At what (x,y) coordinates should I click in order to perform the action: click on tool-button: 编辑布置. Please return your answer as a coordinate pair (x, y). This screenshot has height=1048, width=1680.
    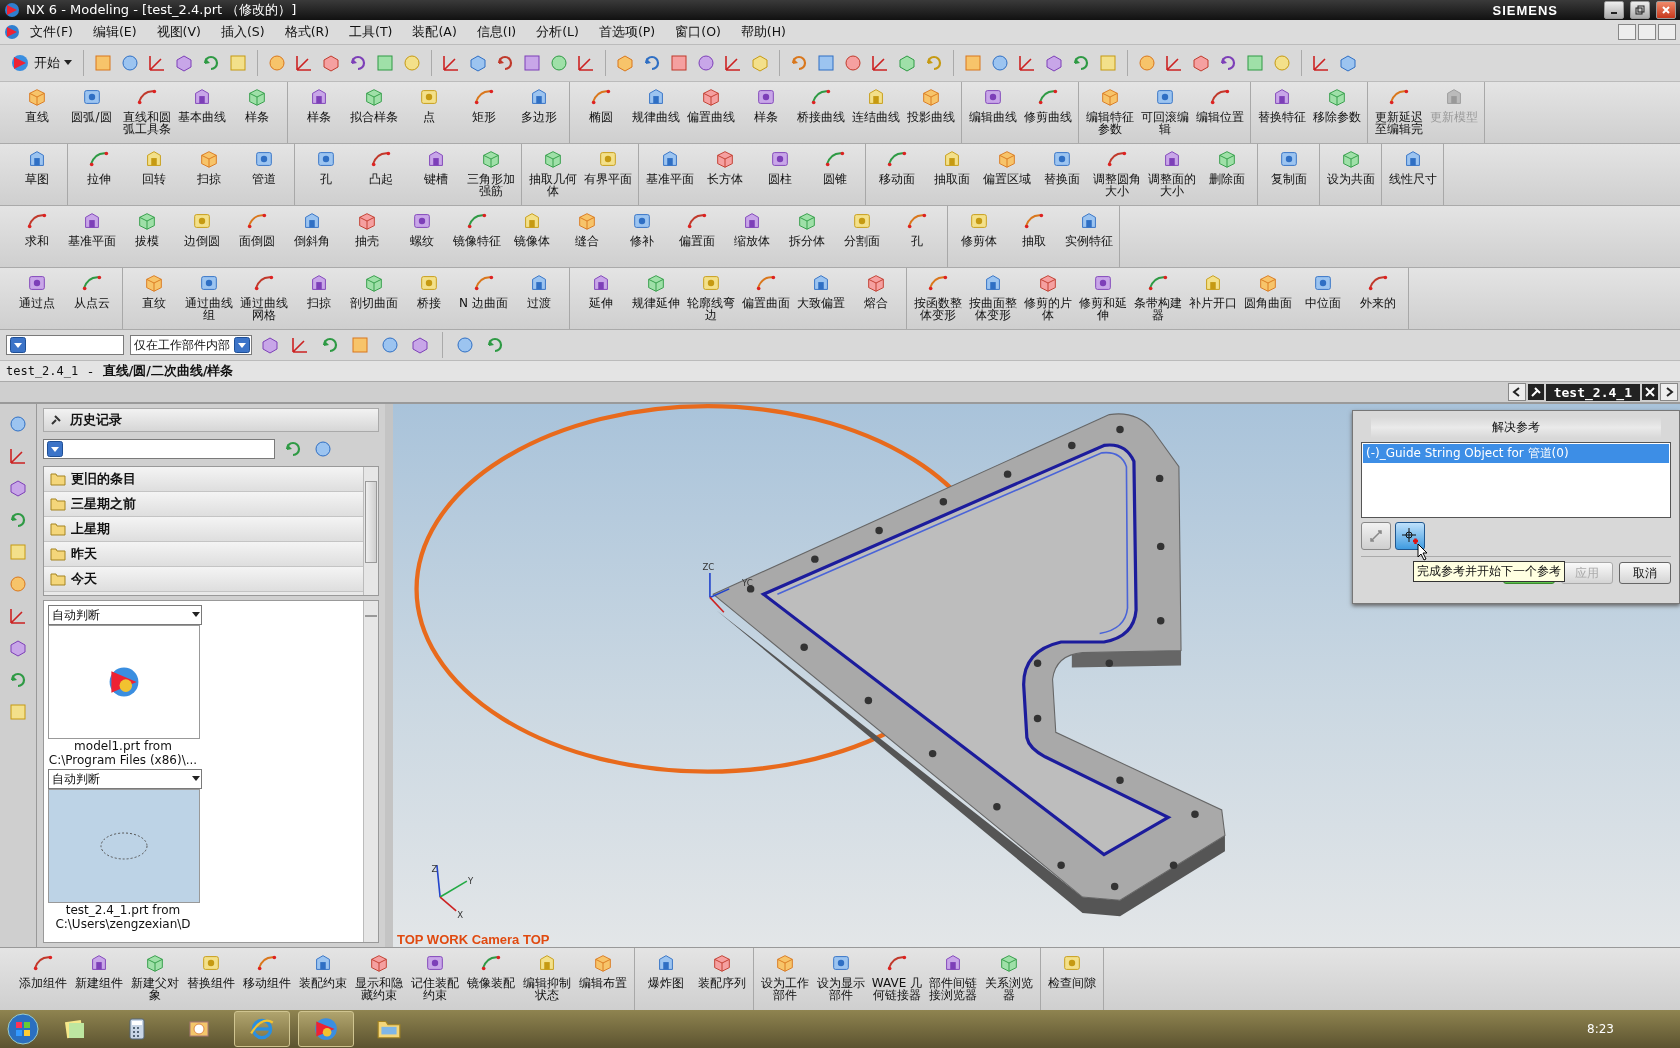
    Looking at the image, I should click on (603, 979).